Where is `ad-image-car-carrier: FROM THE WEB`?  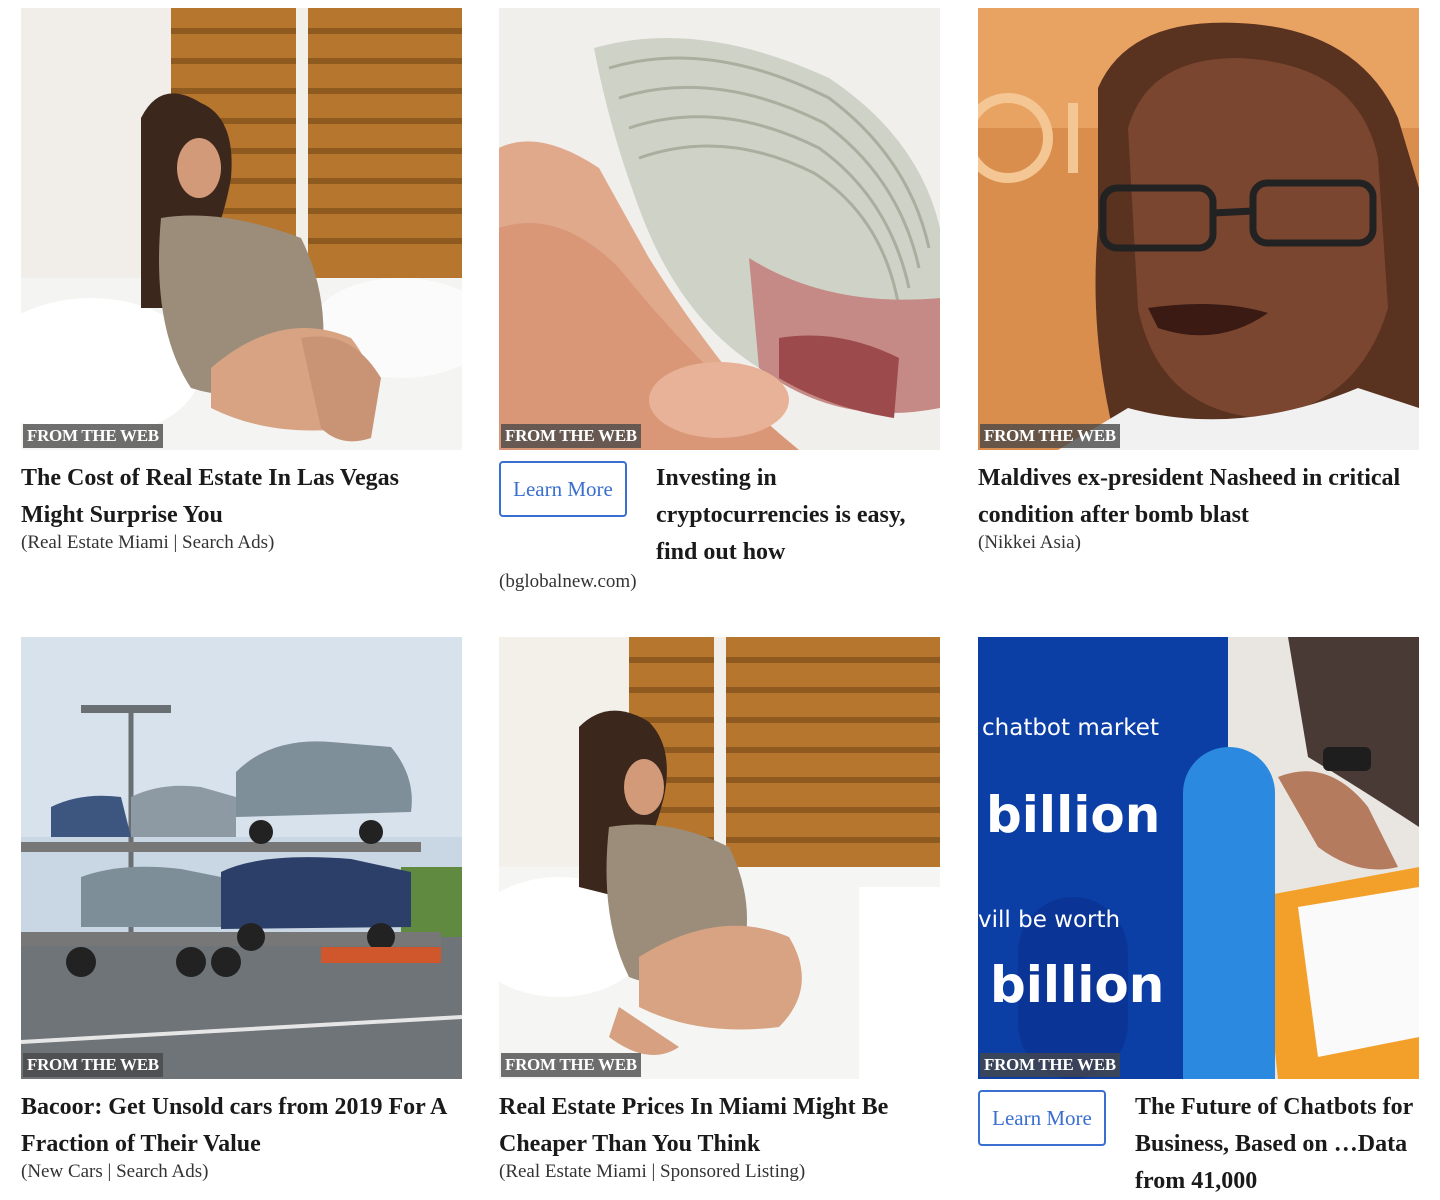
ad-image-car-carrier: FROM THE WEB is located at coordinates (241, 858).